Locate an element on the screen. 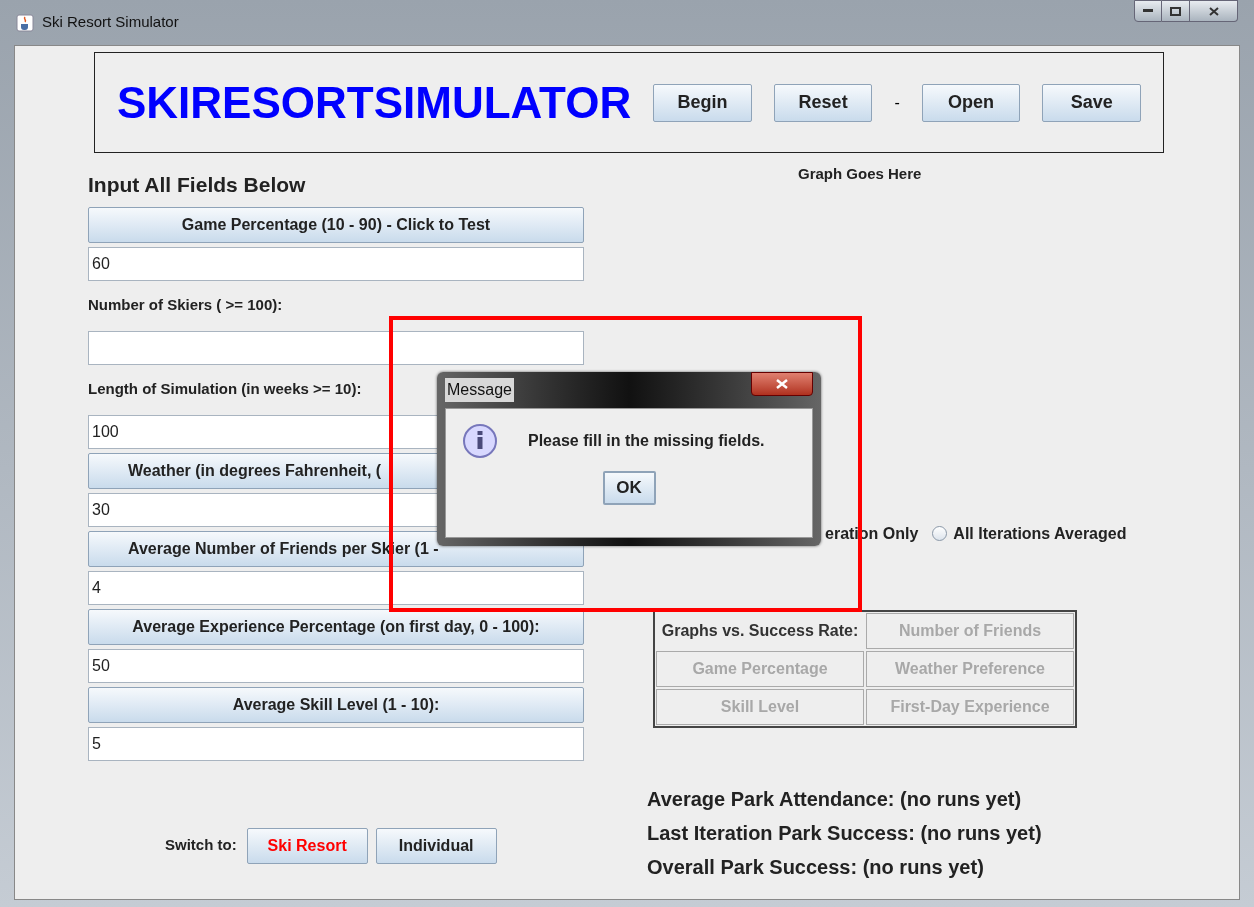  minimize-button is located at coordinates (1148, 11).